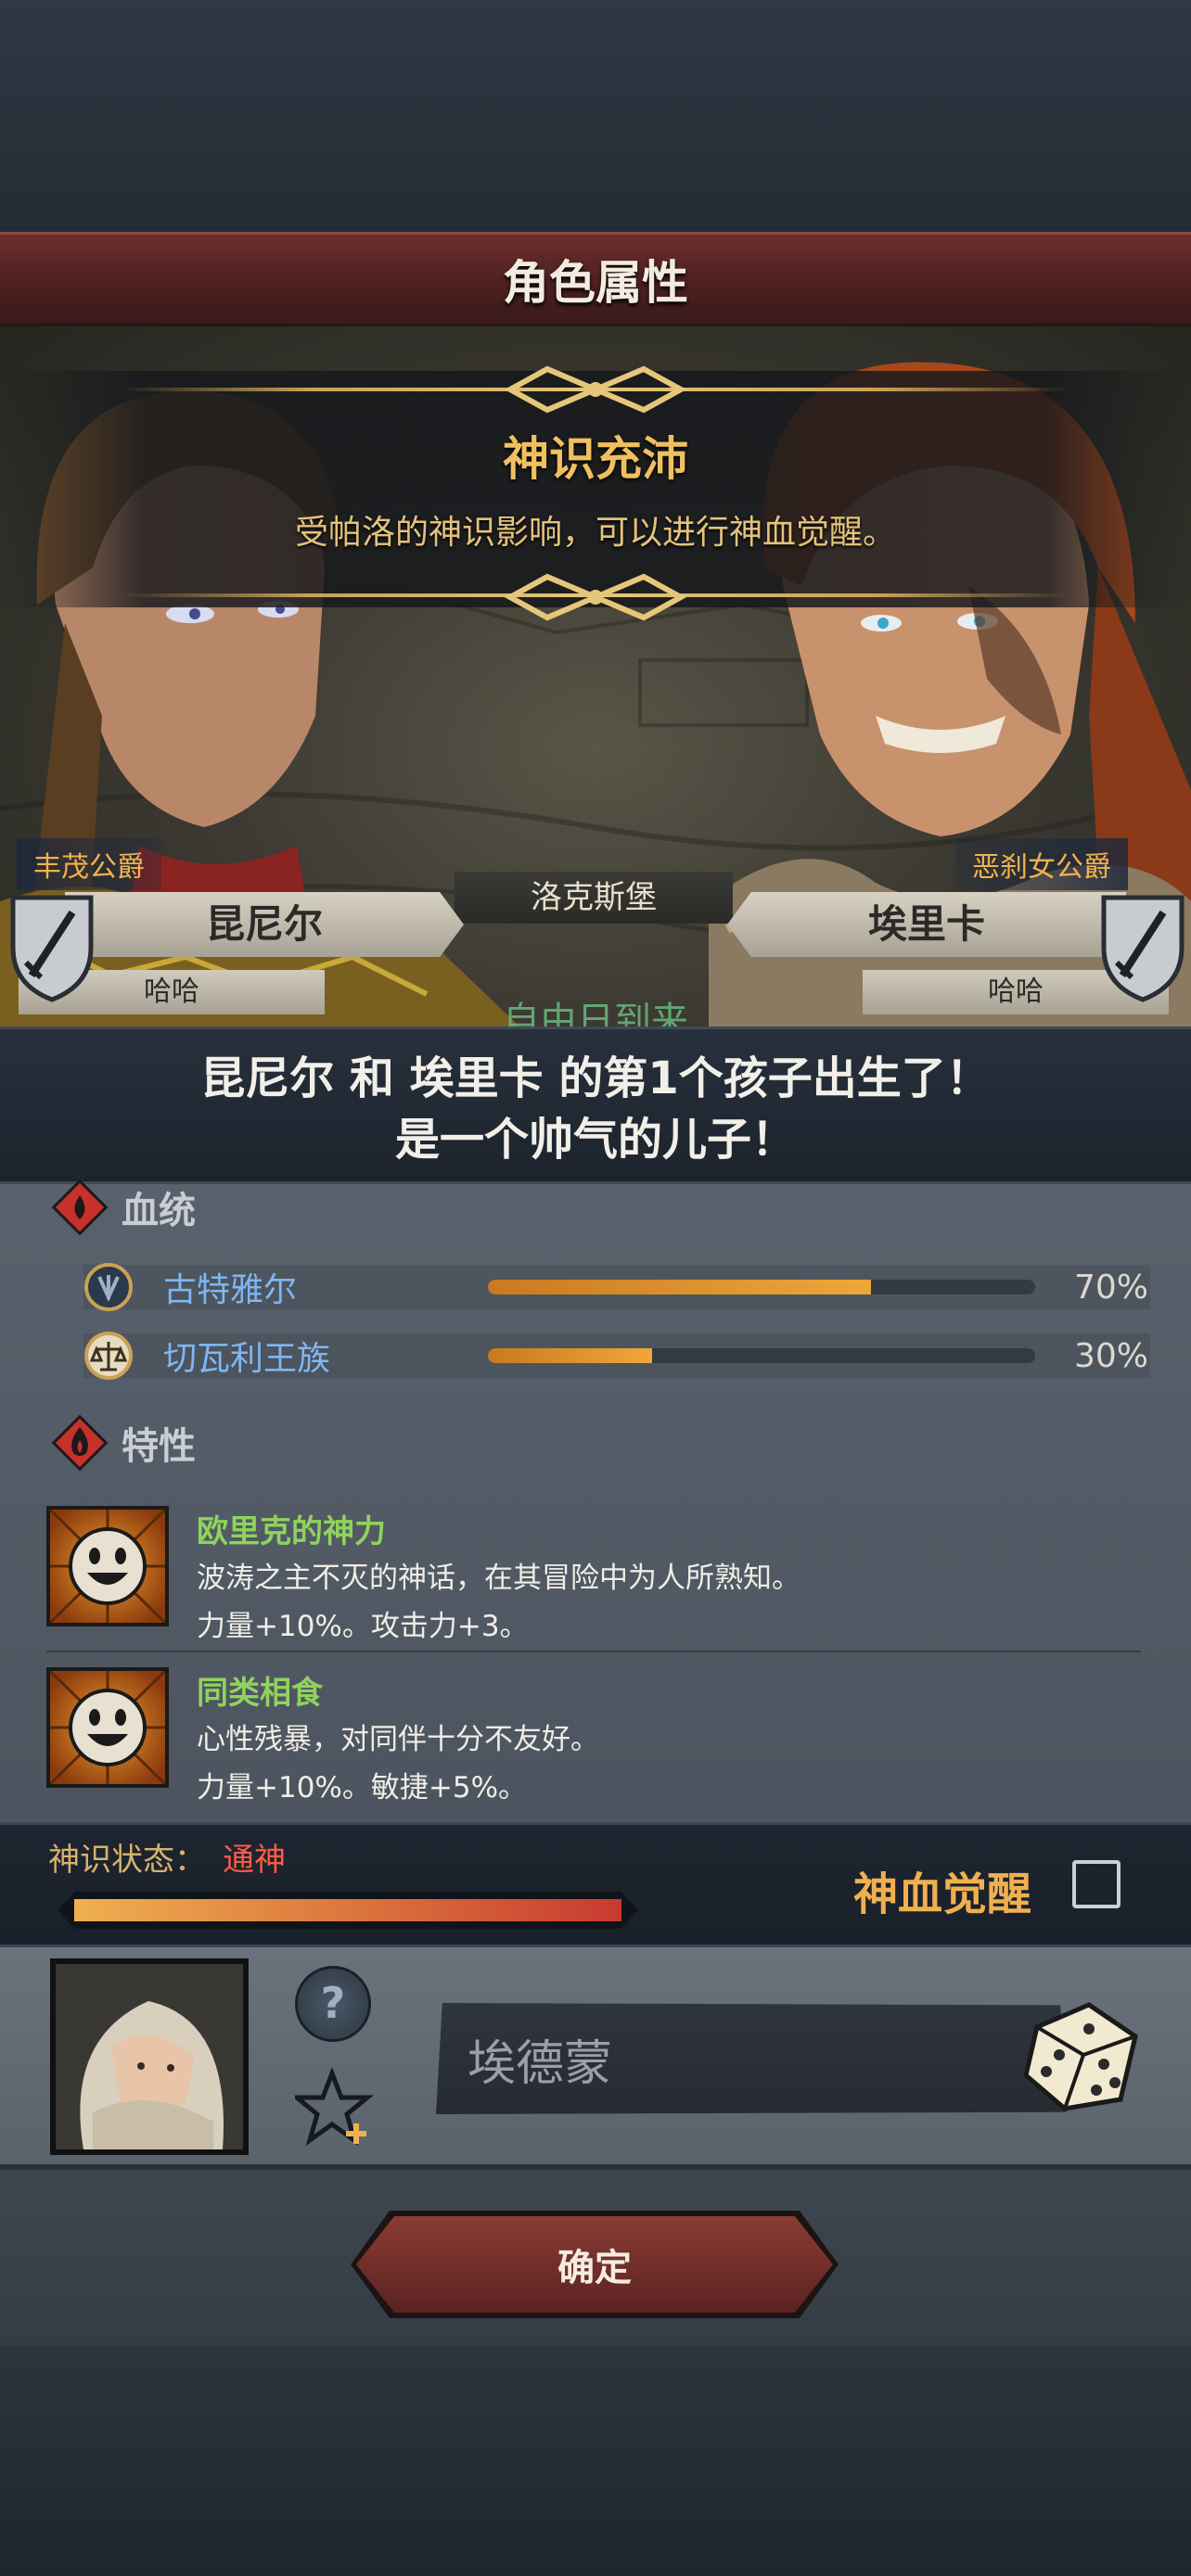 The image size is (1191, 2576). What do you see at coordinates (942, 1894) in the screenshot?
I see `blood-awaken-label: 神血觉醒` at bounding box center [942, 1894].